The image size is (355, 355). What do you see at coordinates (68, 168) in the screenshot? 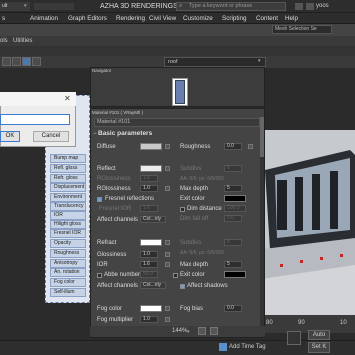
I see `map-slot: Refl. gloss` at bounding box center [68, 168].